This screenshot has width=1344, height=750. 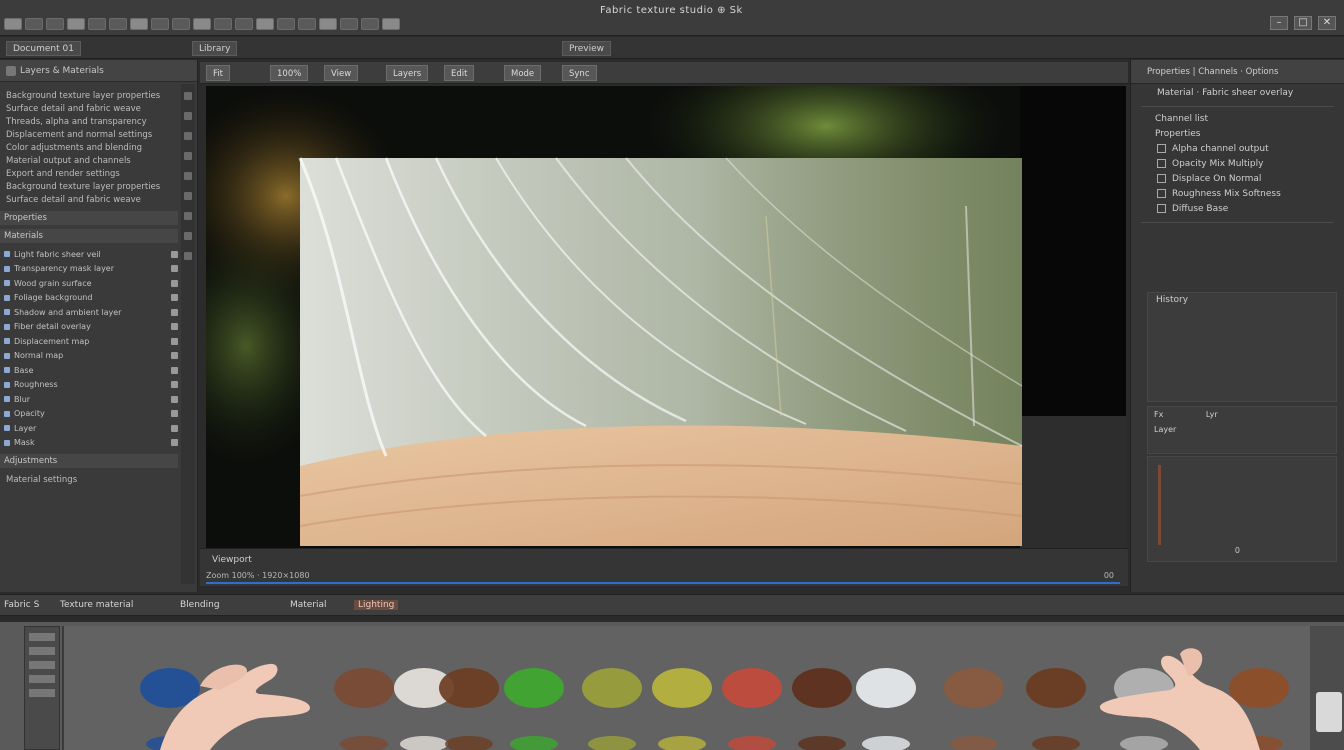 What do you see at coordinates (1279, 23) in the screenshot?
I see `minimize-button: –` at bounding box center [1279, 23].